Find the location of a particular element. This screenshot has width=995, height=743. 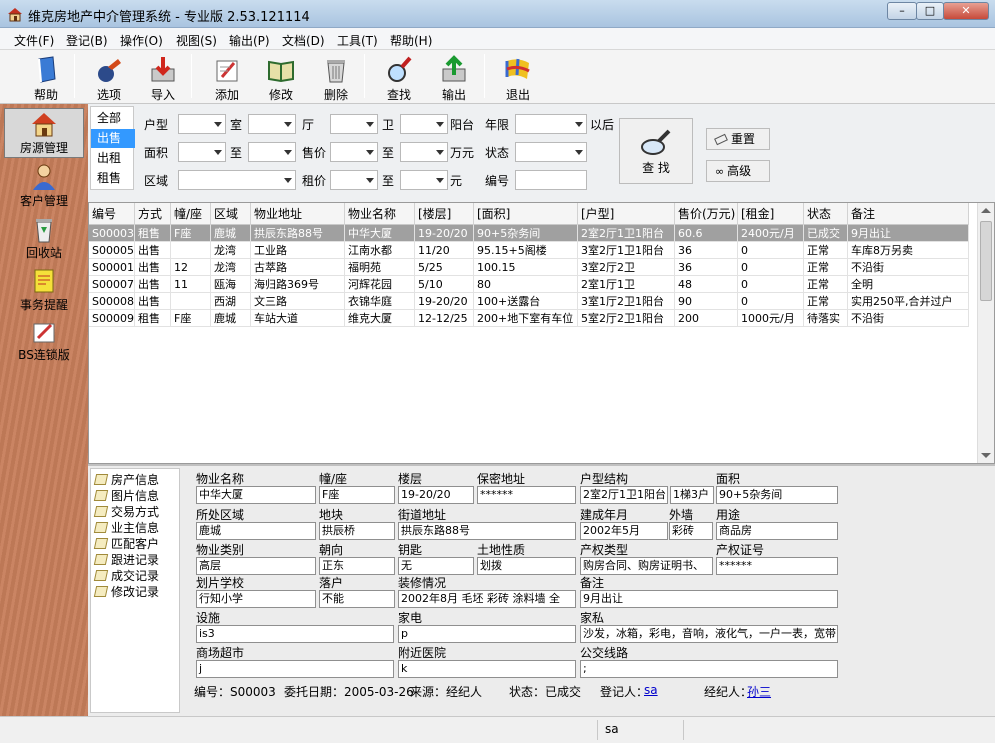

delete-button: 删除 is located at coordinates (336, 77).